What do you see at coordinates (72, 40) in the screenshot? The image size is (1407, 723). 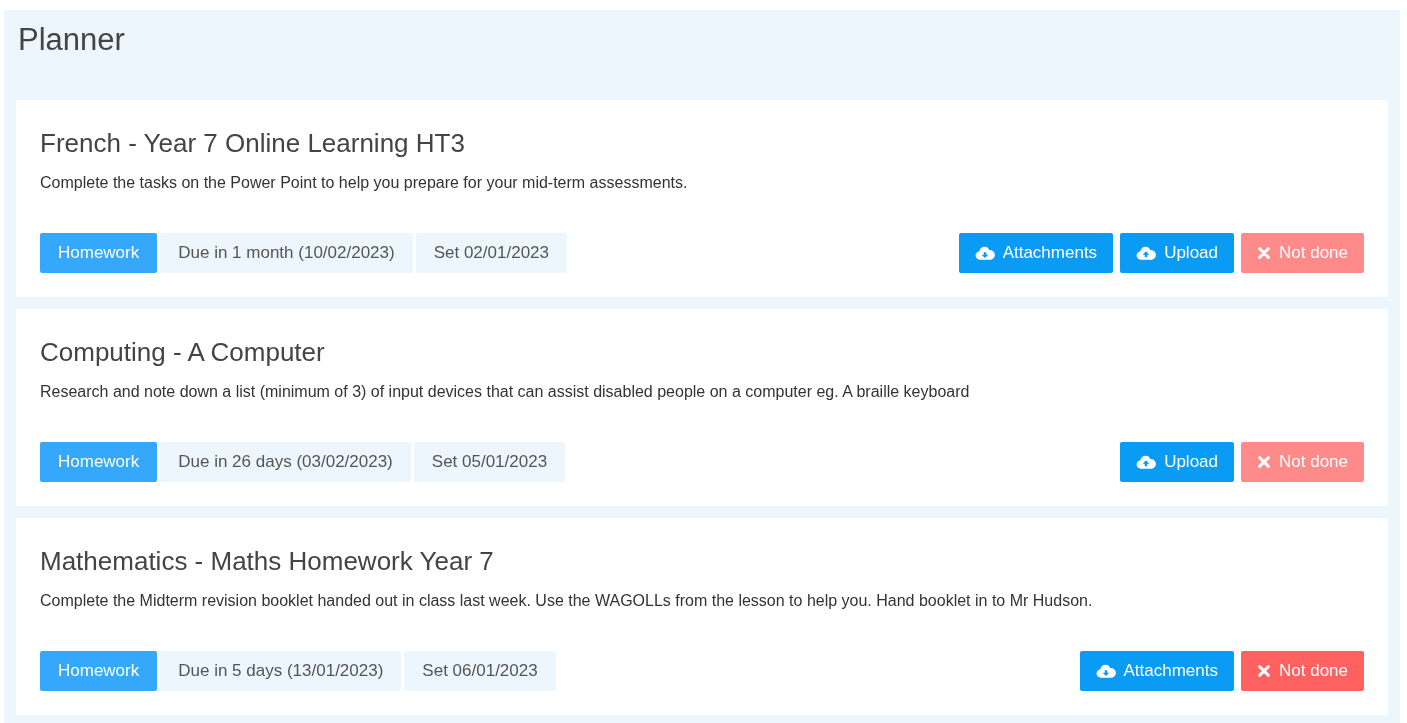 I see `page-title: Planner` at bounding box center [72, 40].